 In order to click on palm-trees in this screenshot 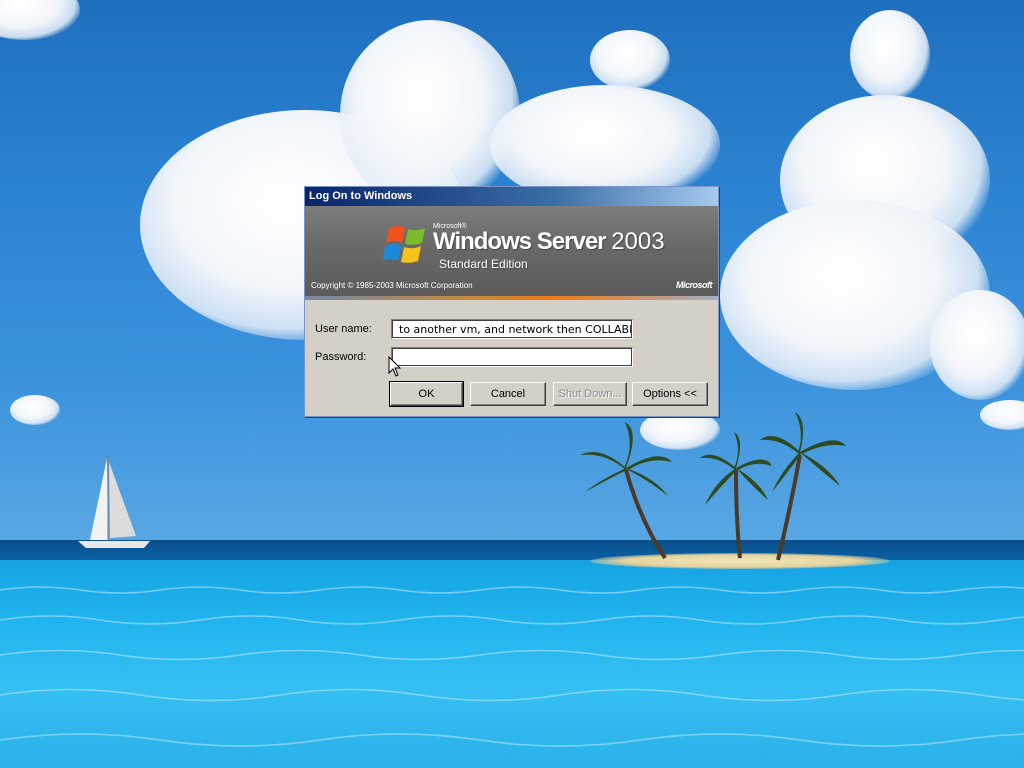, I will do `click(713, 486)`.